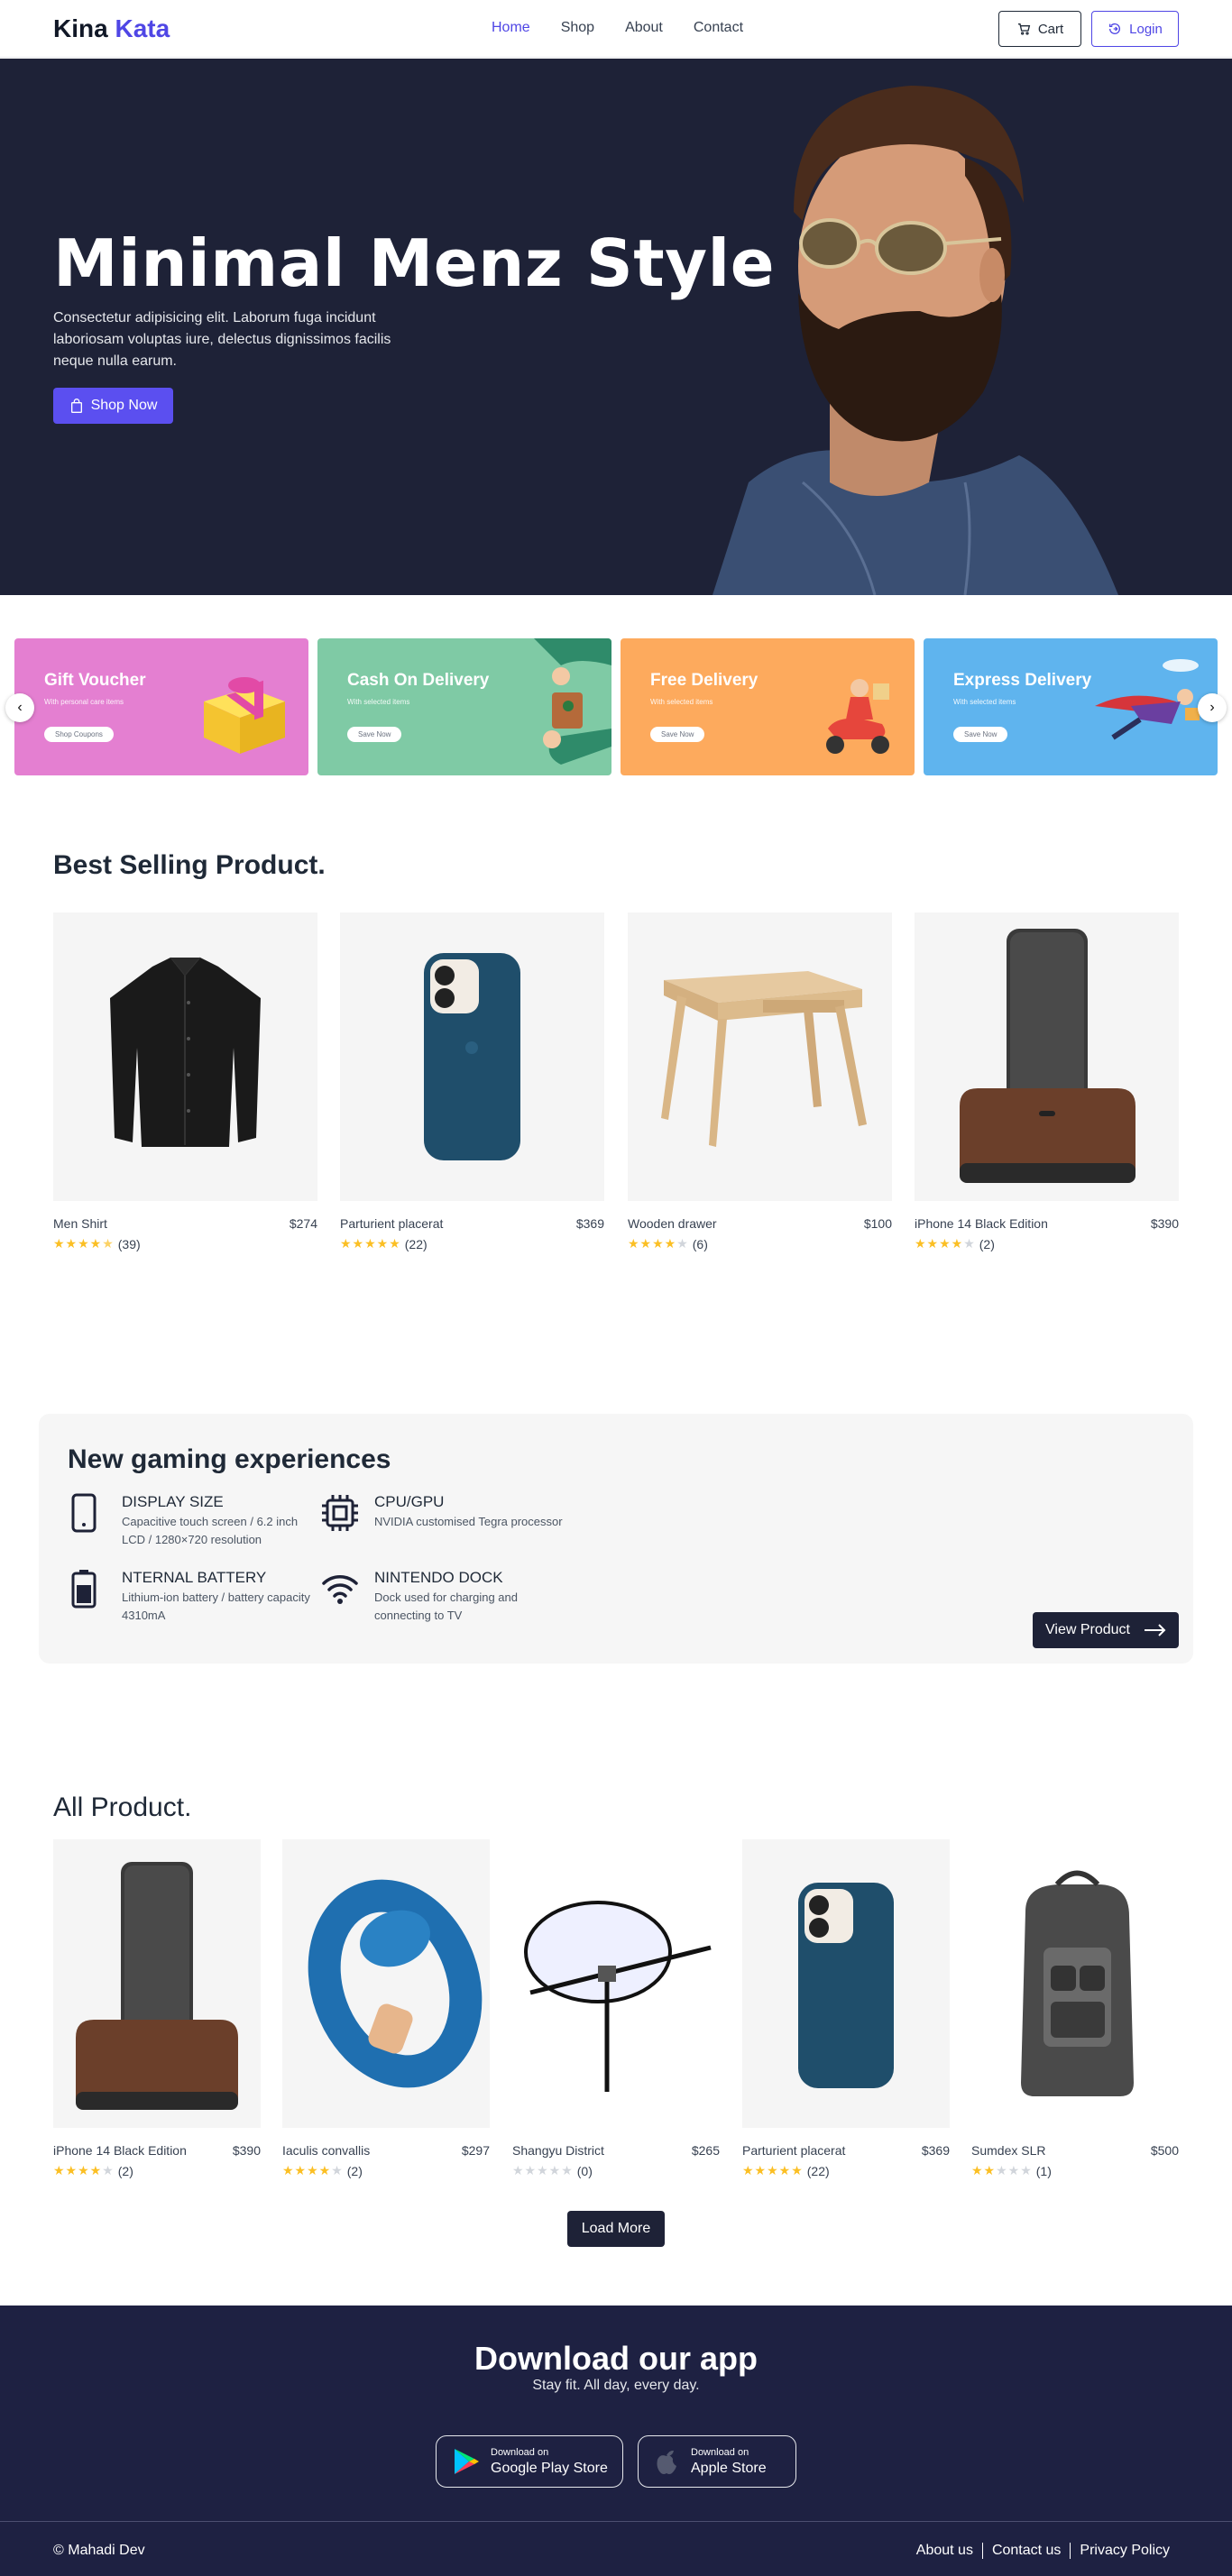  I want to click on product-name: Shangyu District, so click(558, 2150).